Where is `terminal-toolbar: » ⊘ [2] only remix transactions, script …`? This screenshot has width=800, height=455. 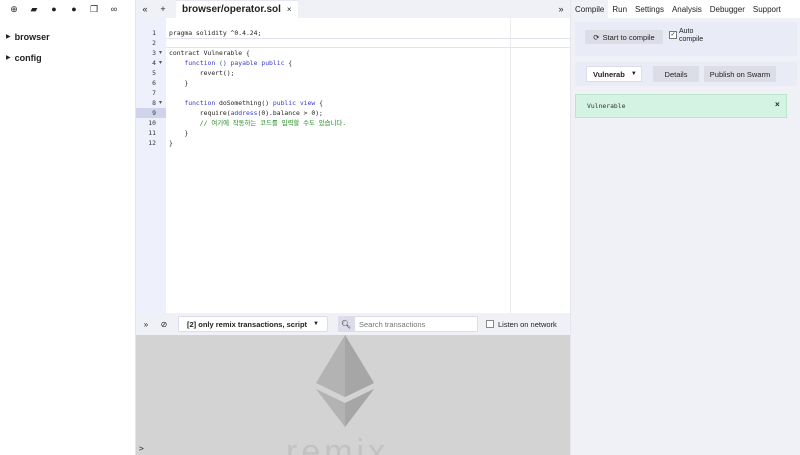 terminal-toolbar: » ⊘ [2] only remix transactions, script … is located at coordinates (353, 324).